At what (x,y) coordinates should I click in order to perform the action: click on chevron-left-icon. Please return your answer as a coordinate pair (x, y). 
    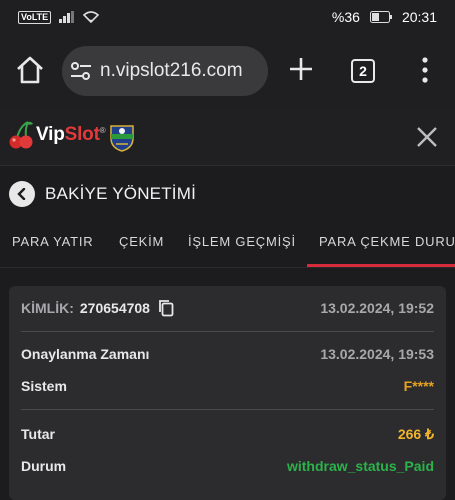
    Looking at the image, I should click on (21, 194).